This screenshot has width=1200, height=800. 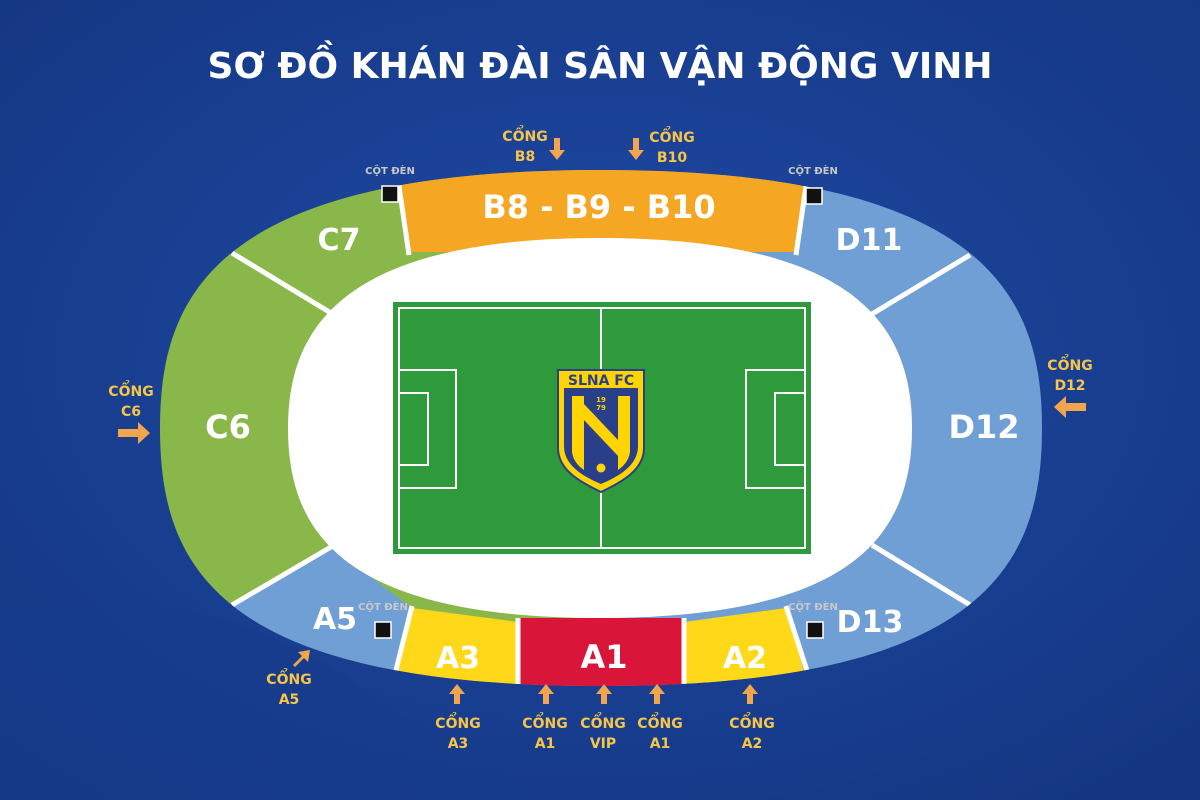 What do you see at coordinates (131, 412) in the screenshot?
I see `gate-c6-label: C6` at bounding box center [131, 412].